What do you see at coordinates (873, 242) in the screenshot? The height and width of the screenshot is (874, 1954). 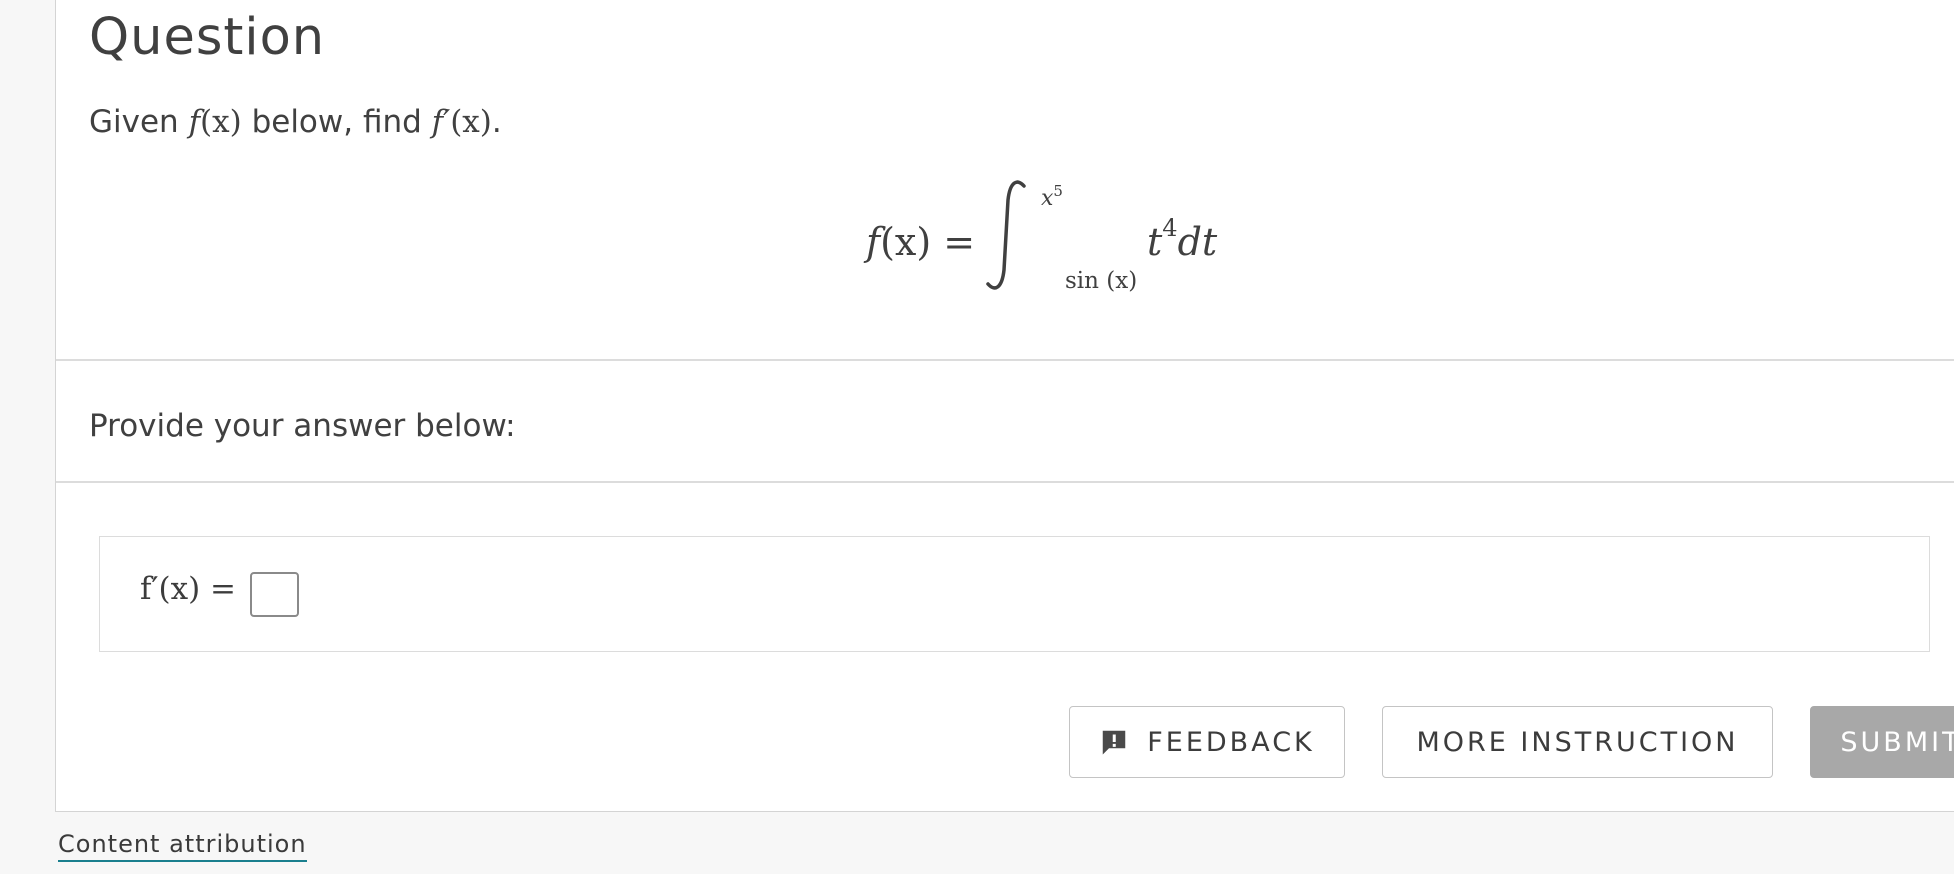 I see `formula-lhs-f: f` at bounding box center [873, 242].